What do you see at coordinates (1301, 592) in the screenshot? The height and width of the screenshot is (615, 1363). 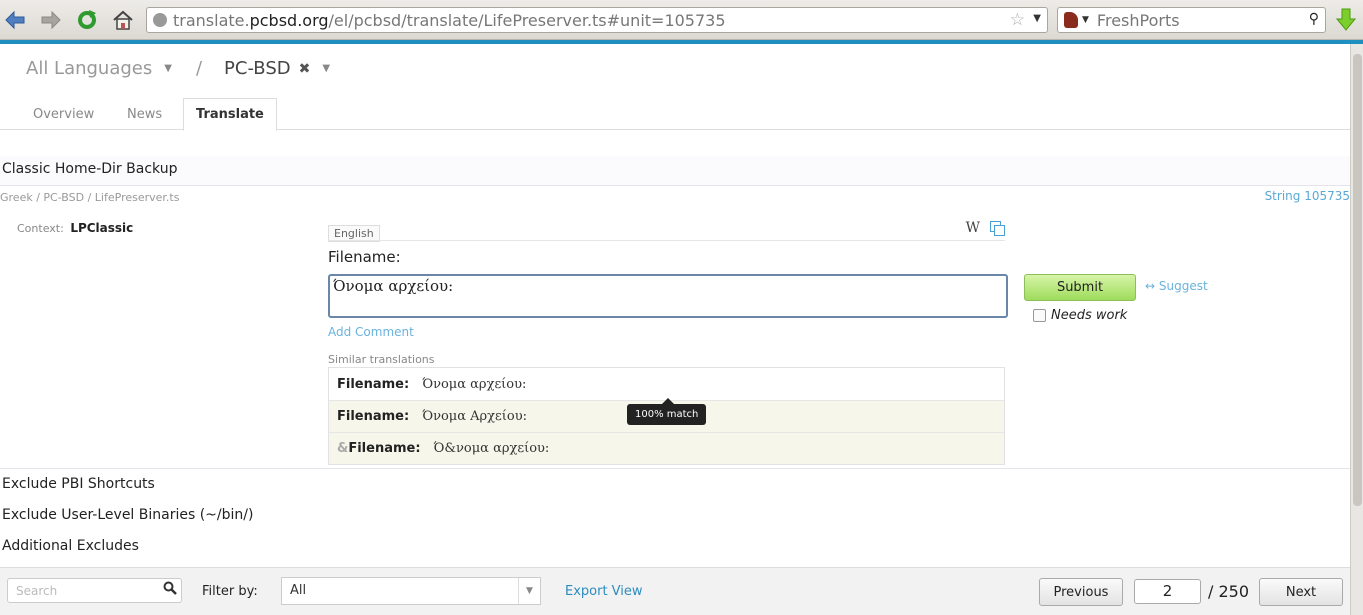 I see `next-button: Next` at bounding box center [1301, 592].